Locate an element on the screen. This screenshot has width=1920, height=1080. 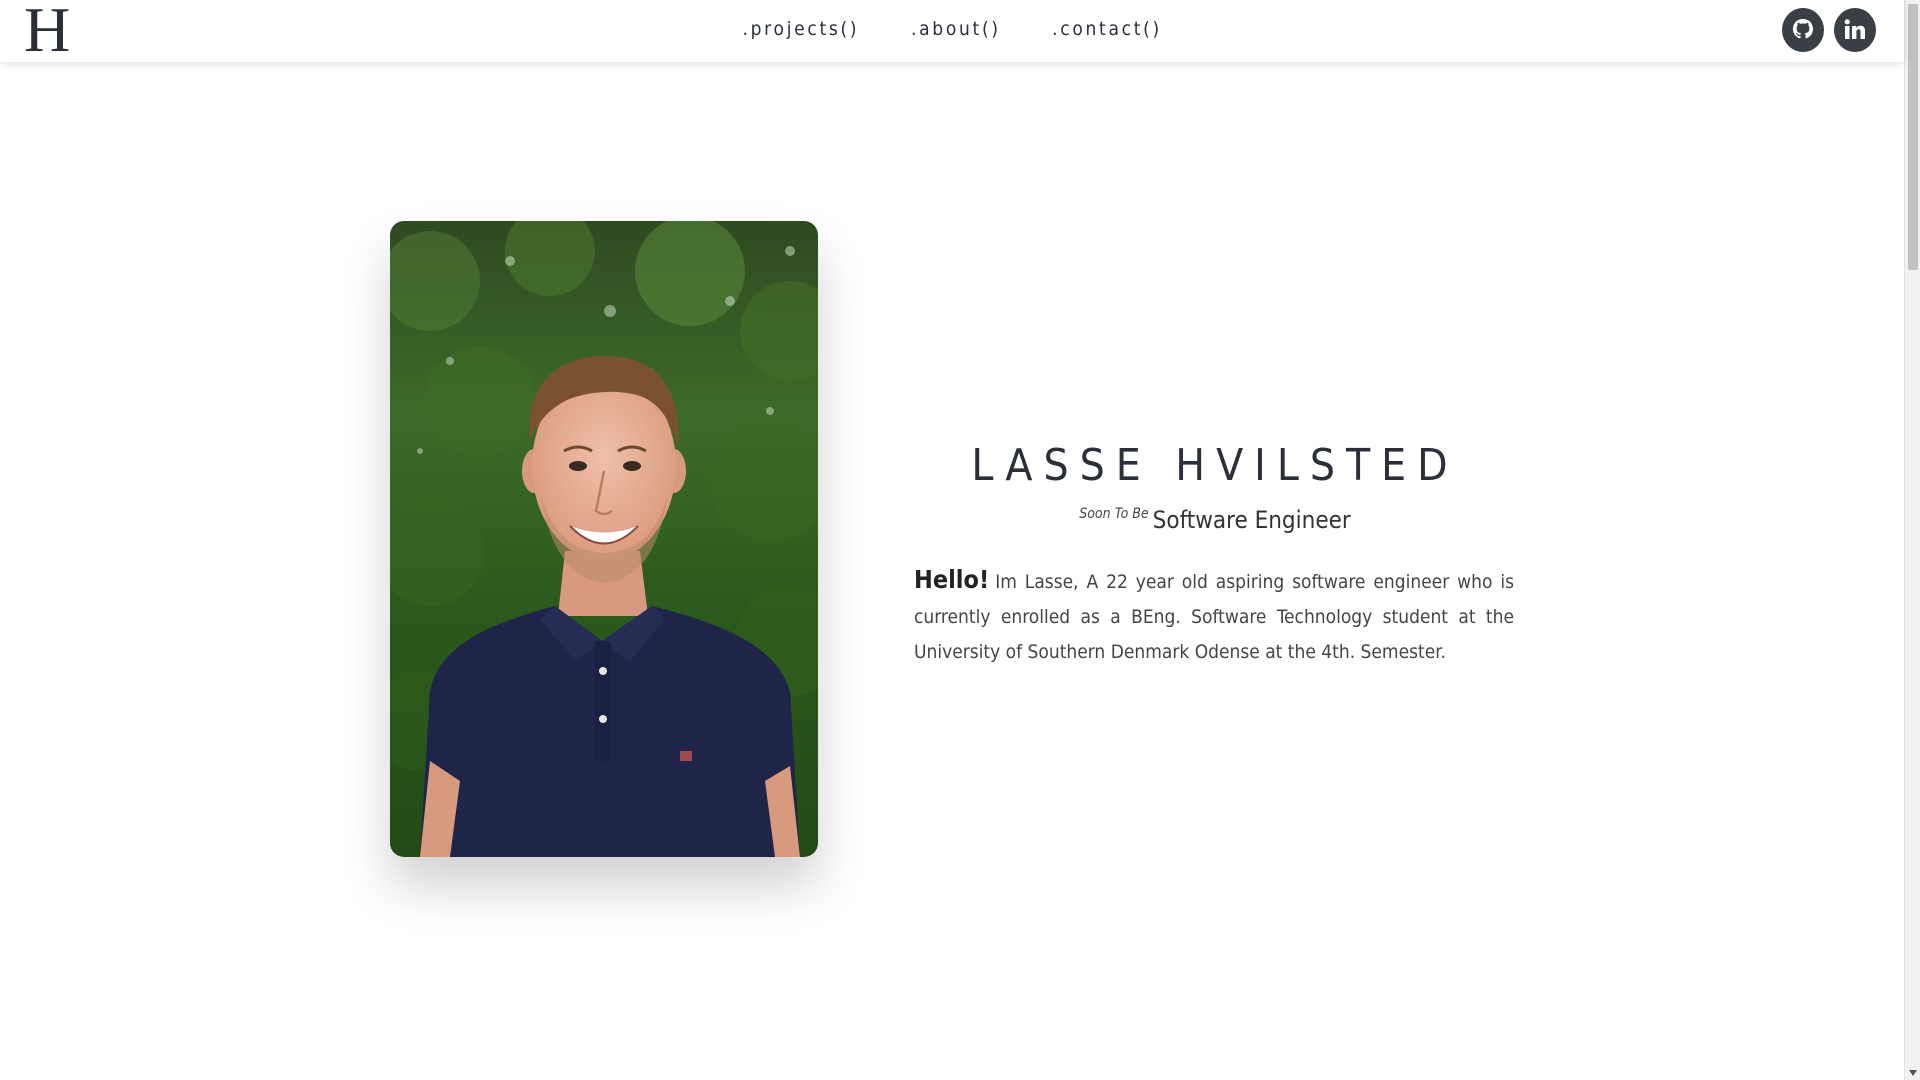
subtitle-role: Software Engineer is located at coordinates (1251, 520).